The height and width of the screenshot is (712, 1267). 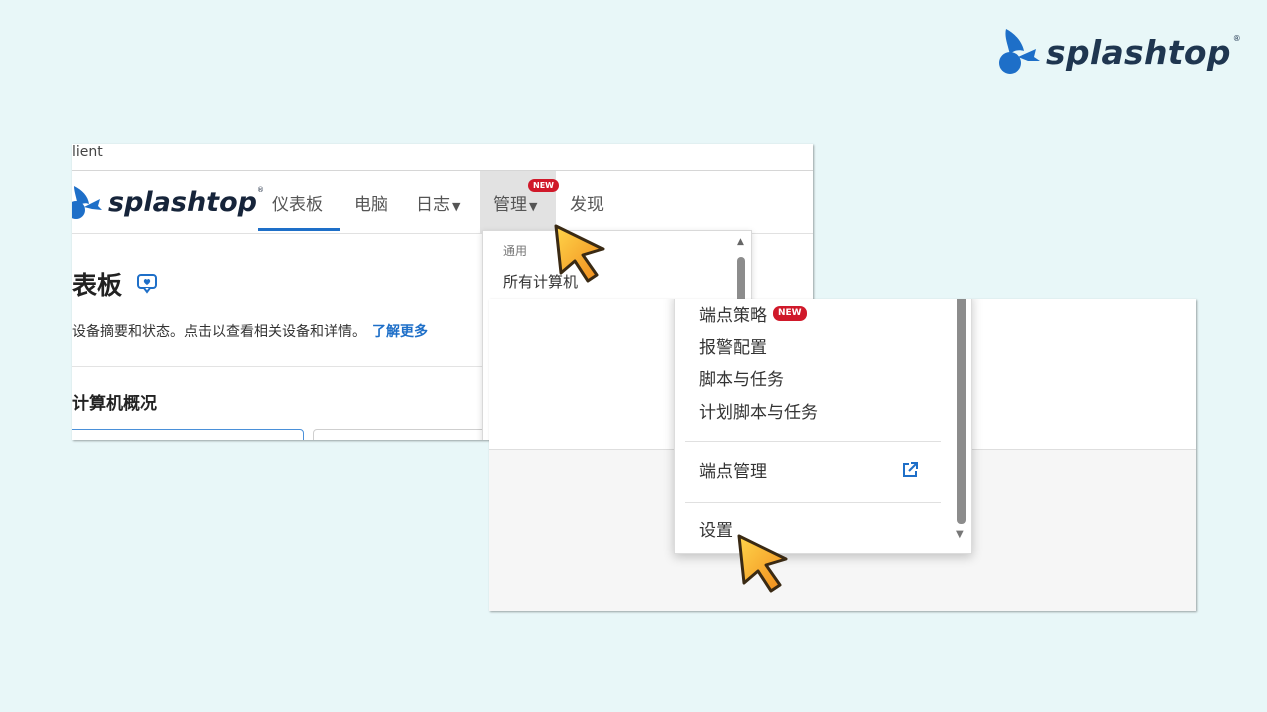 What do you see at coordinates (182, 202) in the screenshot?
I see `nav-logo-text: splashtop` at bounding box center [182, 202].